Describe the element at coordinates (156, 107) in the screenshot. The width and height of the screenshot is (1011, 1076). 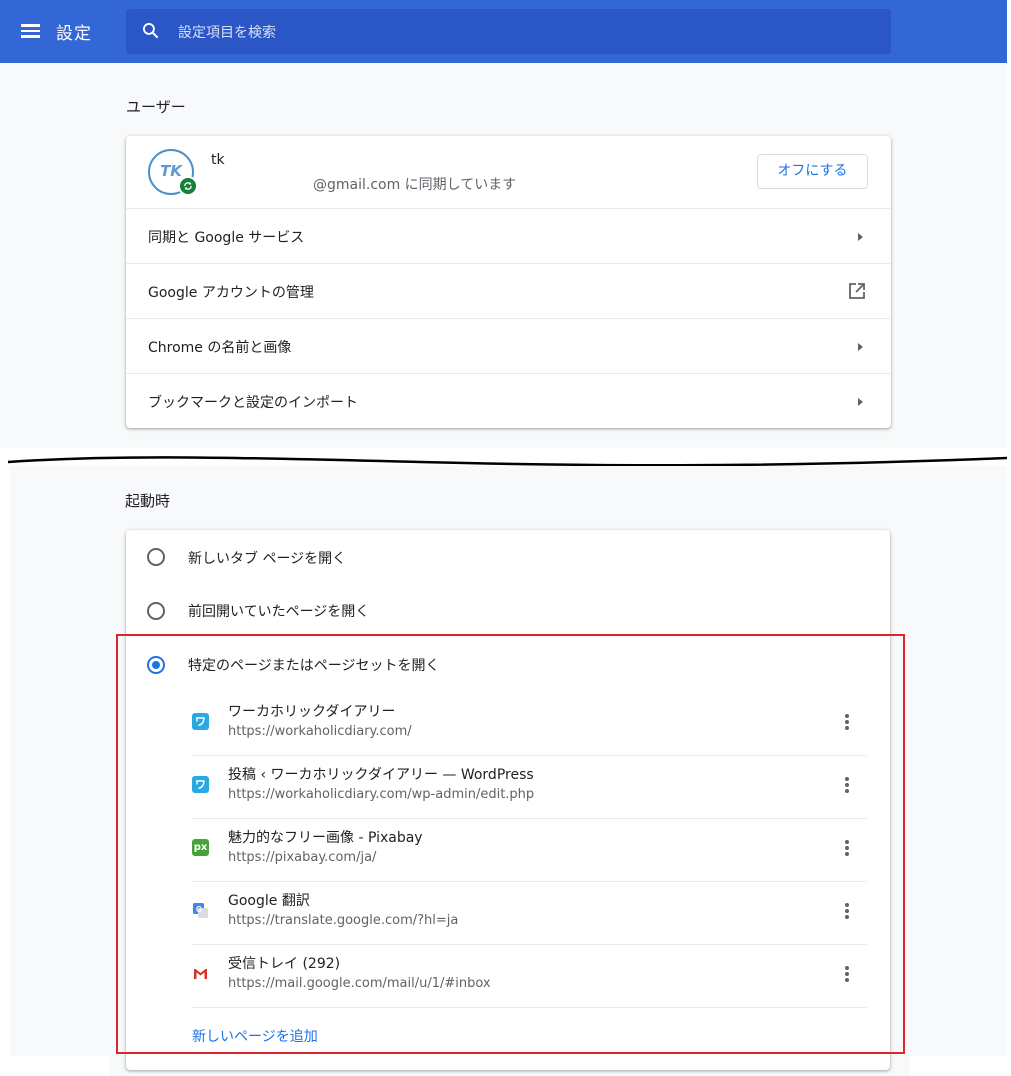
I see `user-section-title: ユーザー` at that location.